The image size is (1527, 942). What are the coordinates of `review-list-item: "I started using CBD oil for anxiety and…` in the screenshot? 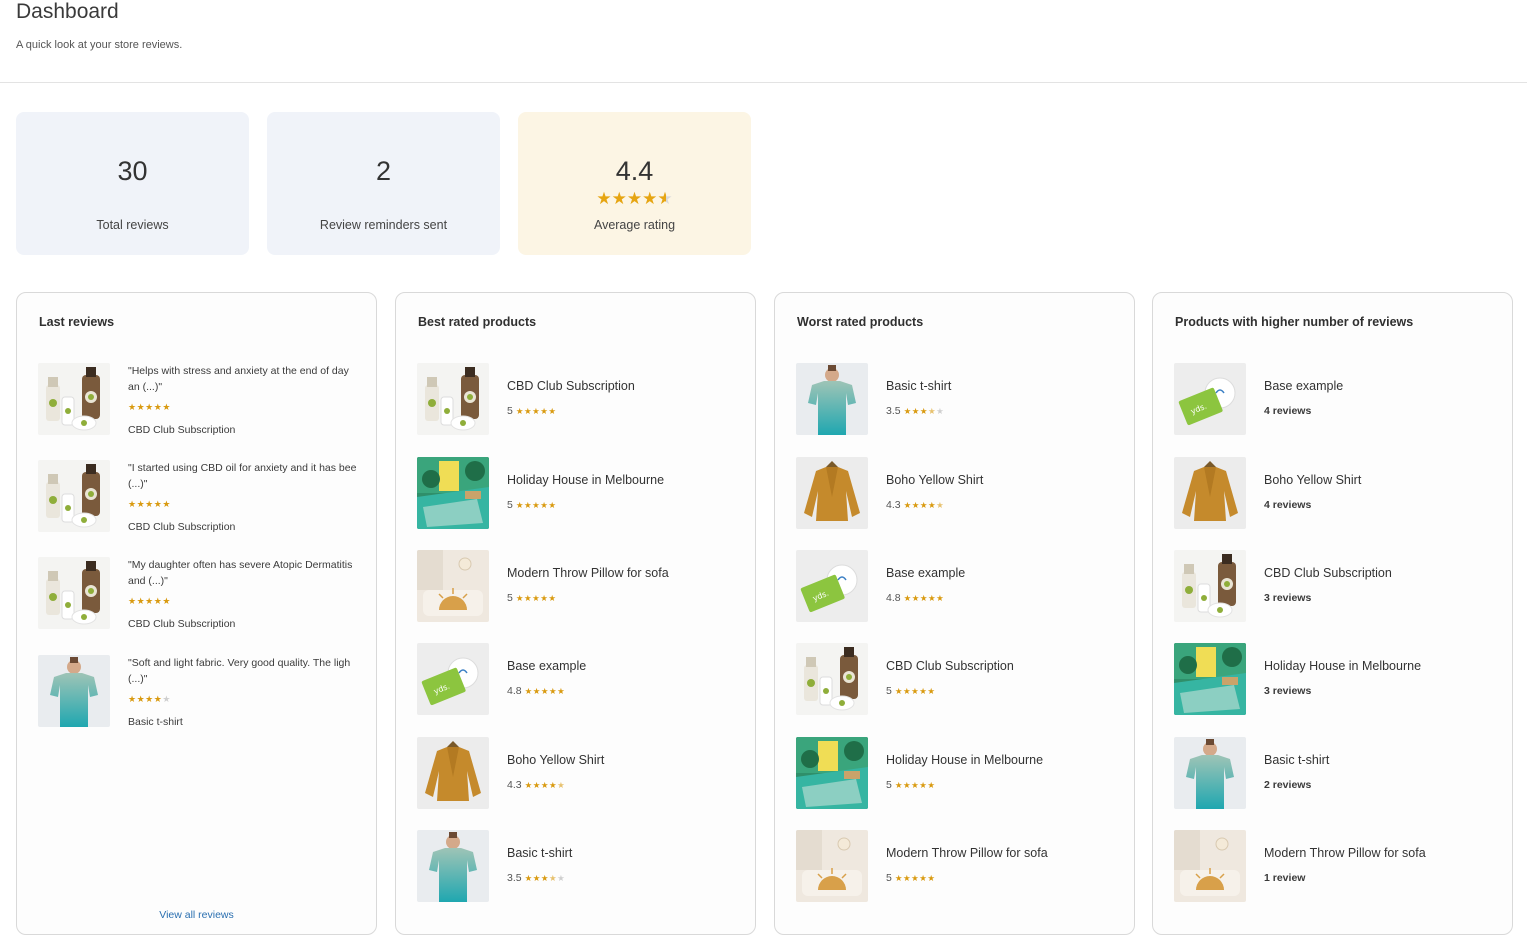 It's located at (203, 506).